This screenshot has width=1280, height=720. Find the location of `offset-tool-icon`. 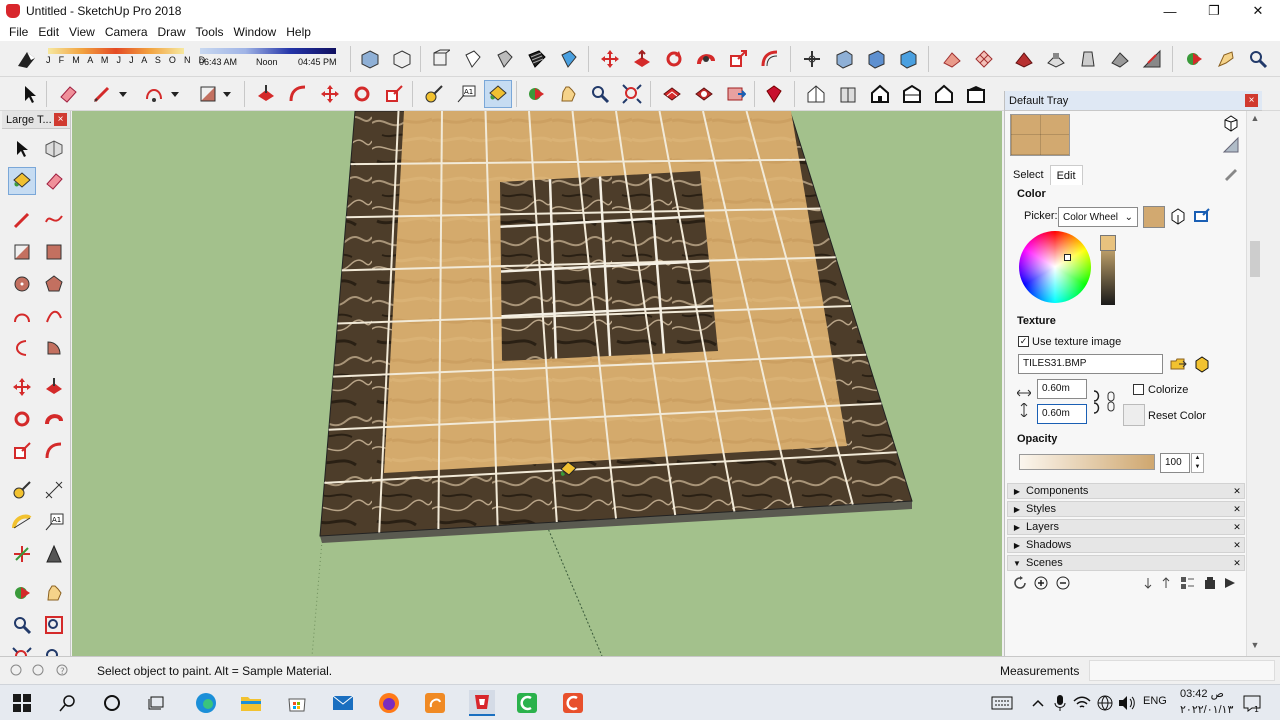

offset-tool-icon is located at coordinates (298, 94).